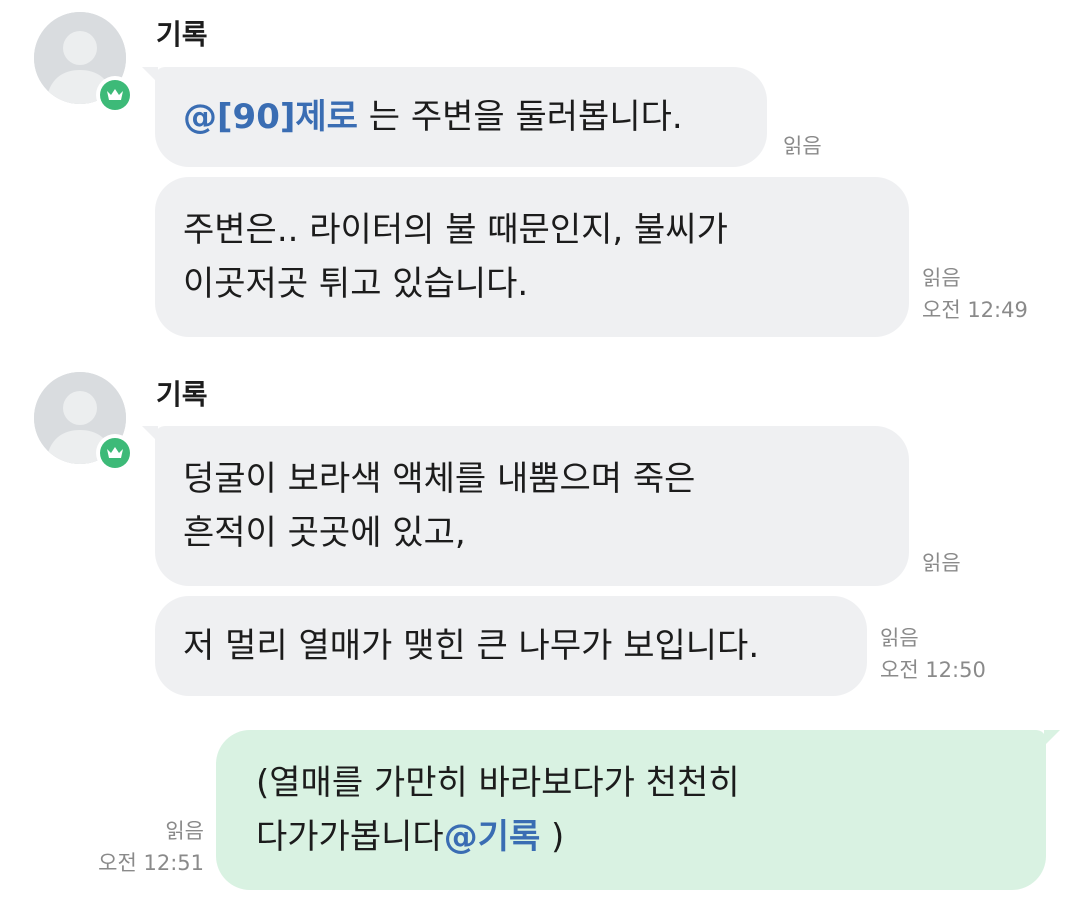 This screenshot has height=907, width=1079. I want to click on message-text: 이곳저곳 튀고 있습니다., so click(356, 284).